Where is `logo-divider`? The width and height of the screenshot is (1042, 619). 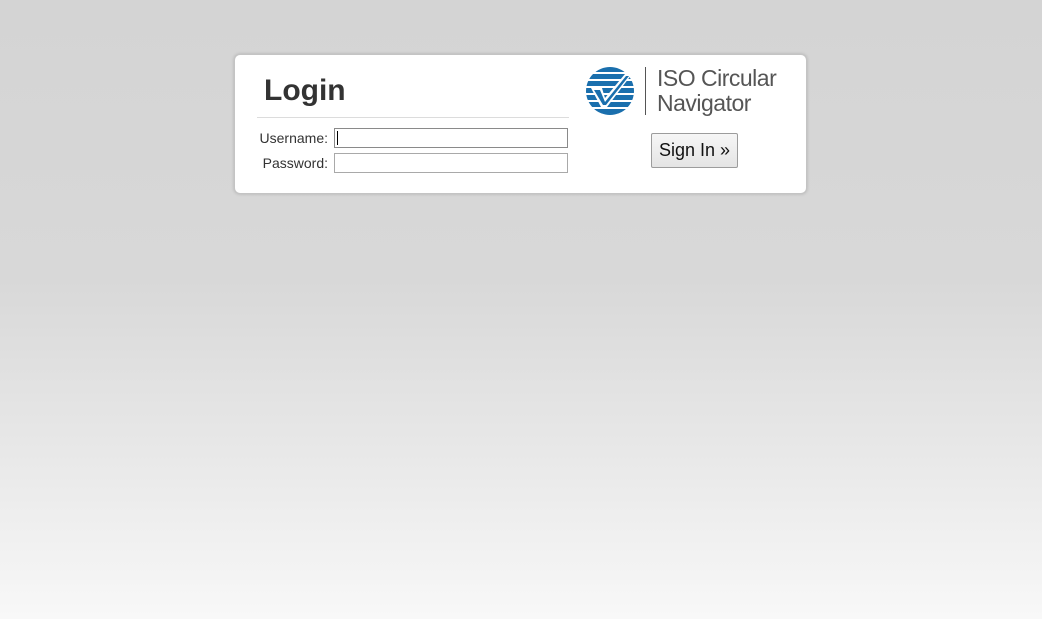 logo-divider is located at coordinates (645, 91).